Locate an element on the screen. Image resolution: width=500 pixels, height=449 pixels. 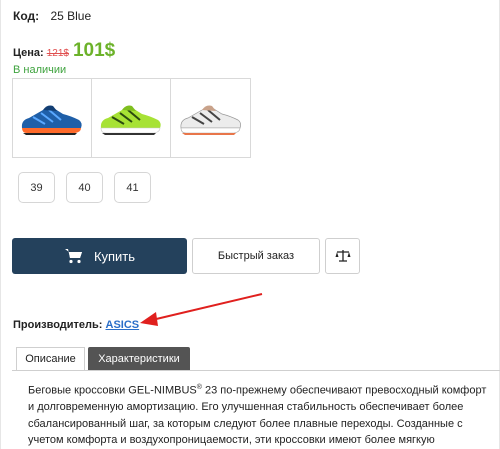
white-running-shoe-icon is located at coordinates (210, 120).